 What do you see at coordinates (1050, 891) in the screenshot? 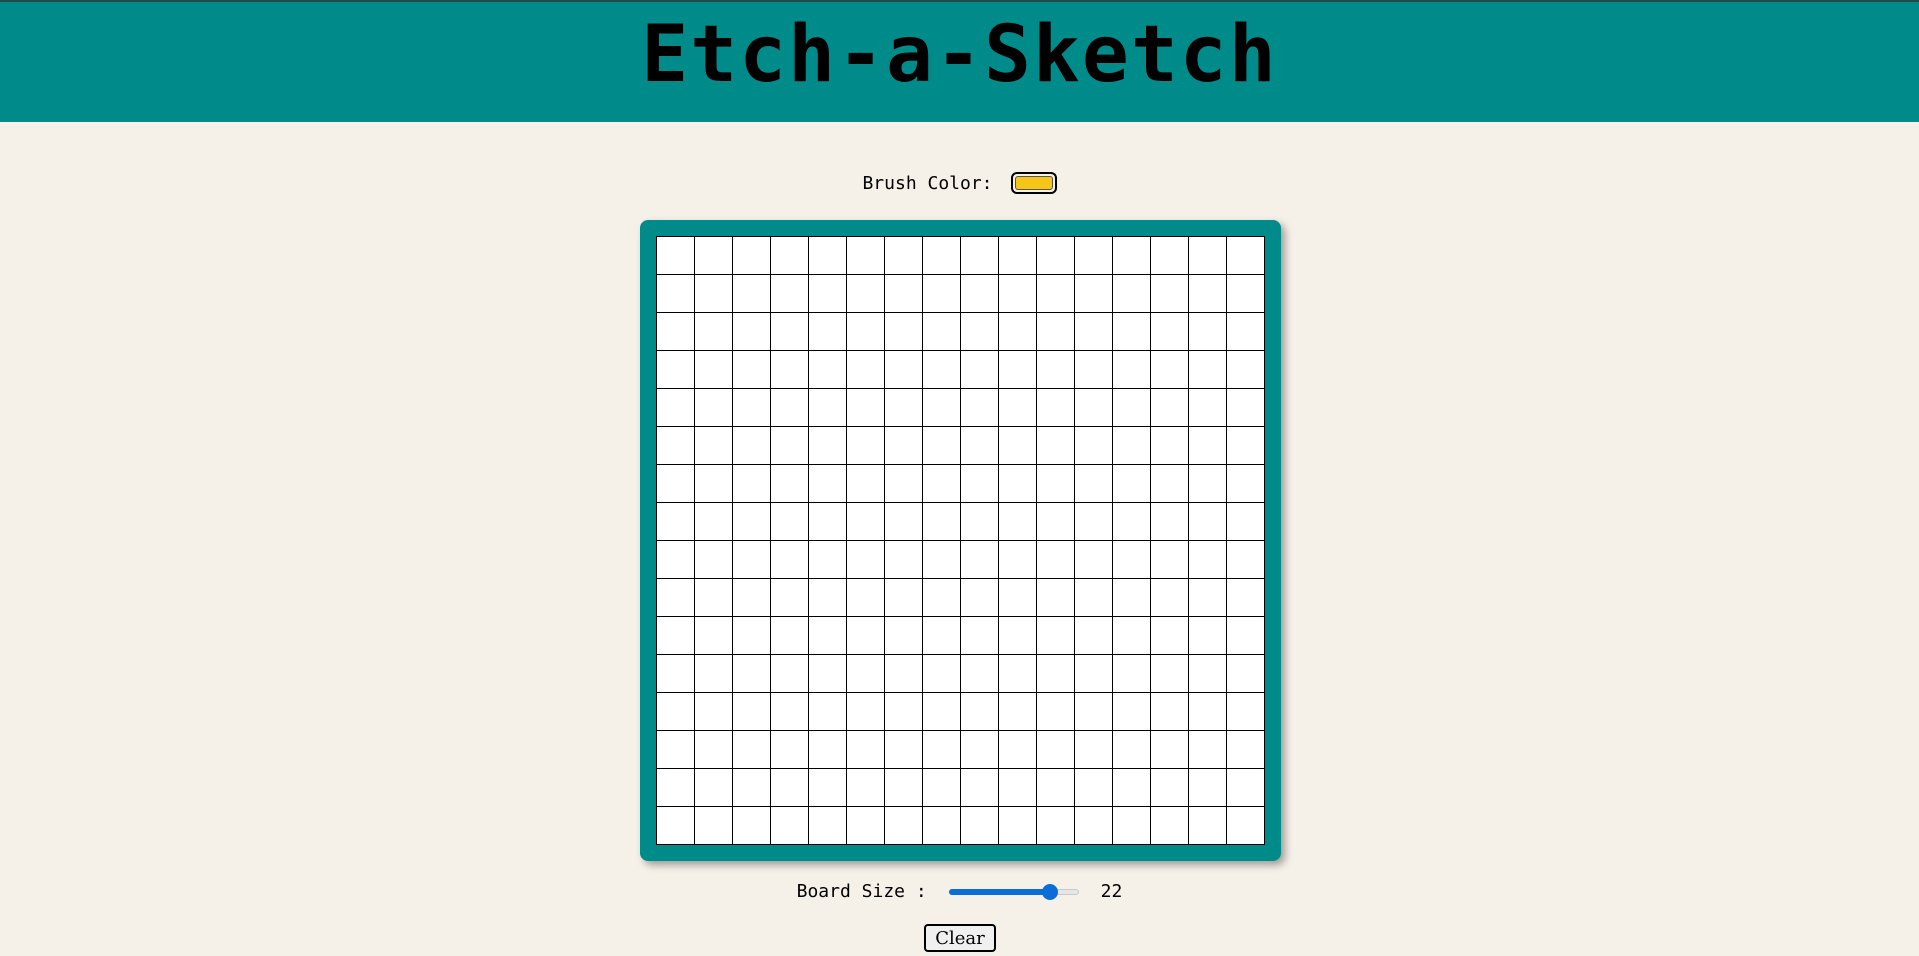
I see `slider-thumb` at bounding box center [1050, 891].